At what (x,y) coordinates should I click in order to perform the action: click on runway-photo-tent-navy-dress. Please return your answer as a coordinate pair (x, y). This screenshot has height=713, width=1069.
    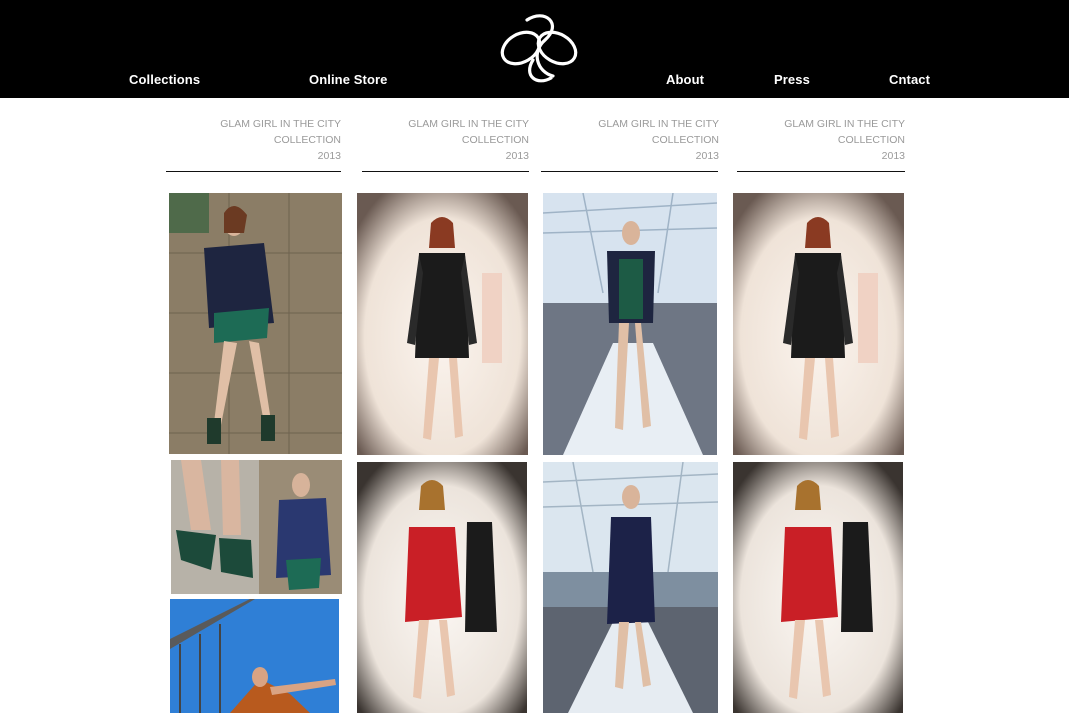
    Looking at the image, I should click on (630, 587).